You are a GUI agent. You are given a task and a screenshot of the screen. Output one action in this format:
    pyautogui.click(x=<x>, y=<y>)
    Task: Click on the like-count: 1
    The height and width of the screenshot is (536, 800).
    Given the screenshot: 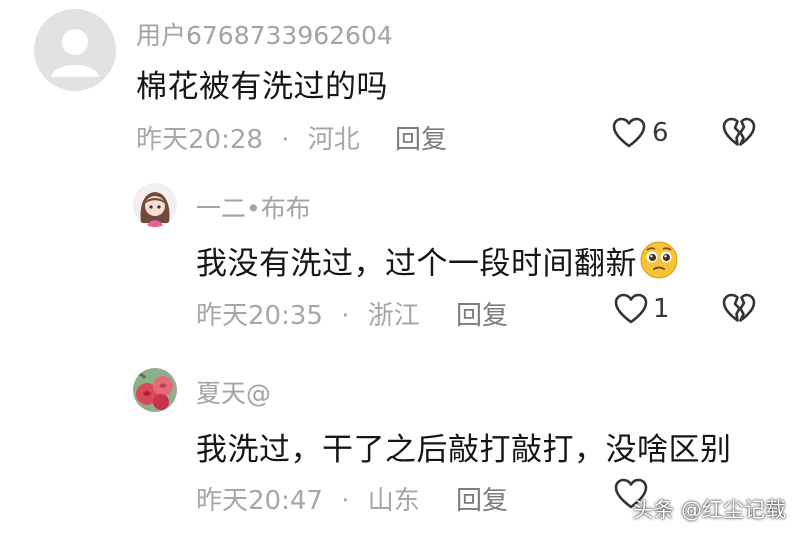 What is the action you would take?
    pyautogui.click(x=661, y=309)
    